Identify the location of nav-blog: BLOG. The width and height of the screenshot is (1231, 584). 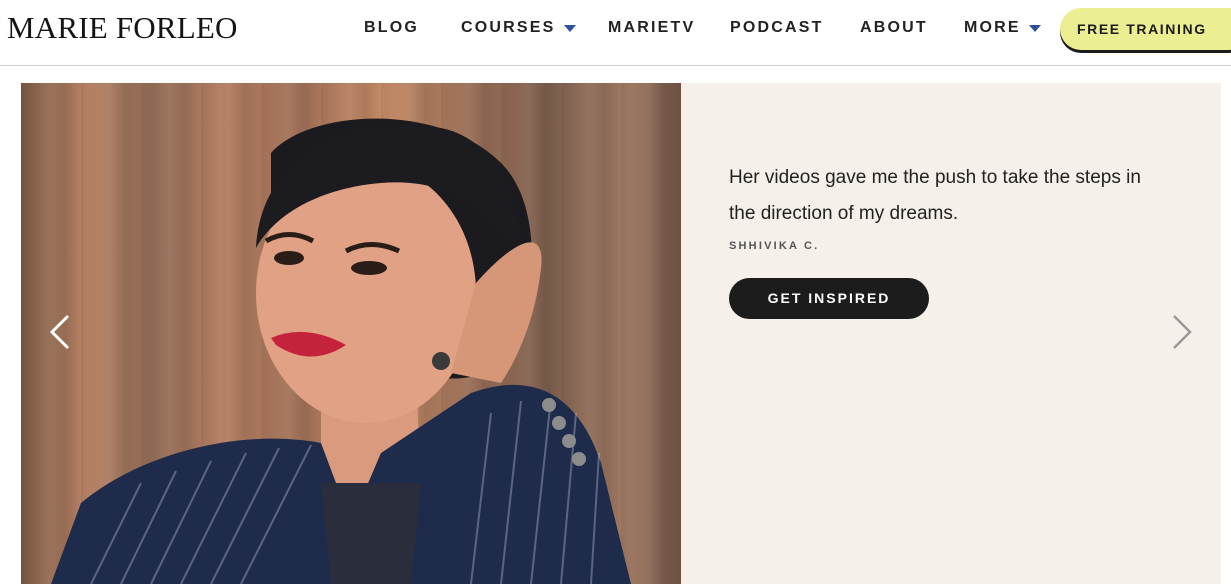
(391, 28).